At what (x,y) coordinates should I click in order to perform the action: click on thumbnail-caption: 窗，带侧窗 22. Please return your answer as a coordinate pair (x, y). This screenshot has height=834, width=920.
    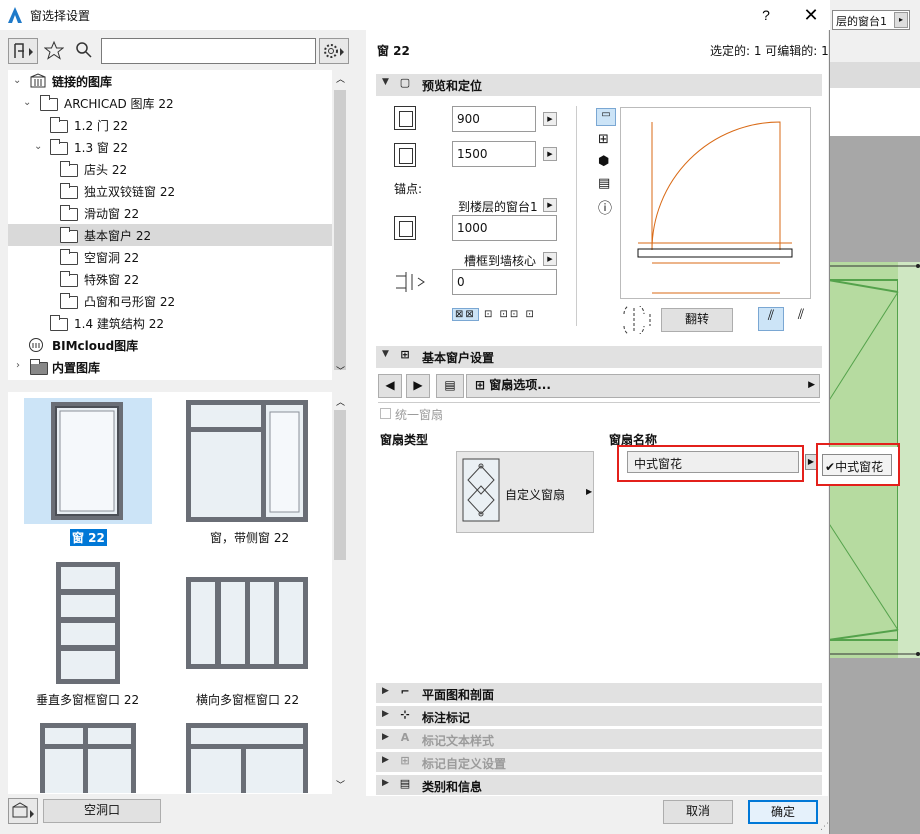
    Looking at the image, I should click on (249, 537).